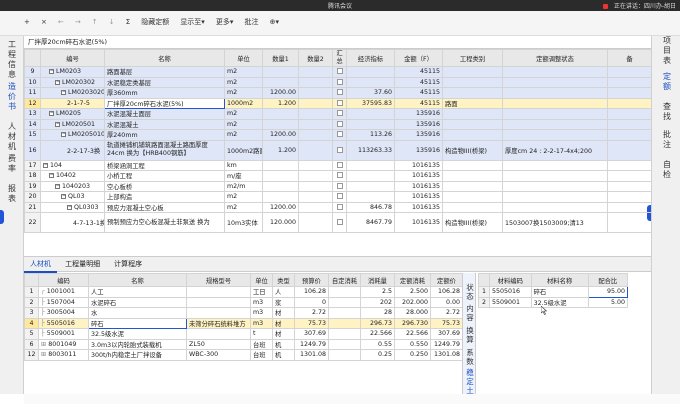 This screenshot has height=404, width=680. What do you see at coordinates (164, 93) in the screenshot?
I see `item-name: 厚360mm` at bounding box center [164, 93].